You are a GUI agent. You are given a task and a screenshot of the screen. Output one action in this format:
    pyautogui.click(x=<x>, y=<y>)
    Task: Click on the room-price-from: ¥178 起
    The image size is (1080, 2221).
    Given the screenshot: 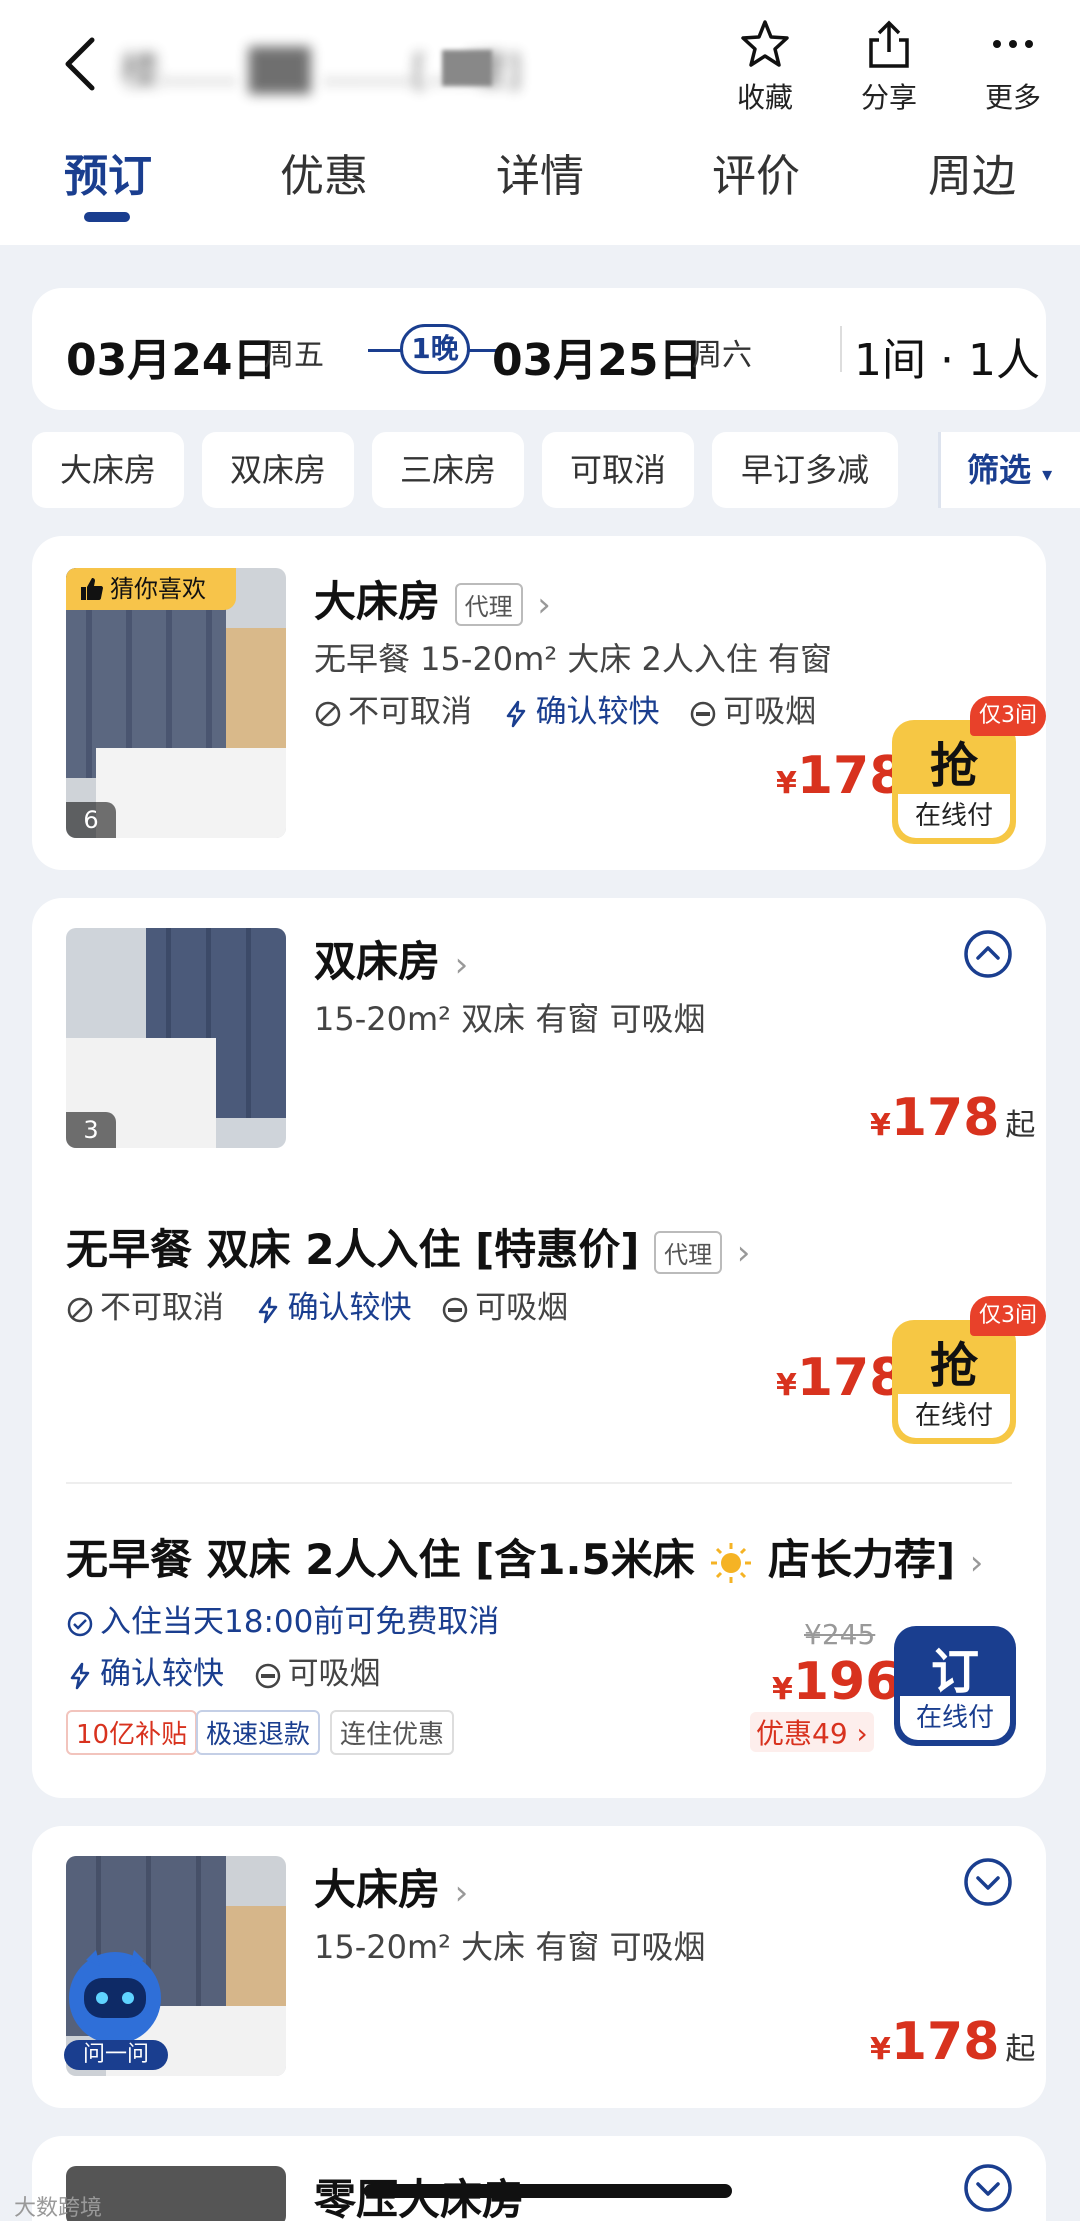 What is the action you would take?
    pyautogui.click(x=952, y=2042)
    